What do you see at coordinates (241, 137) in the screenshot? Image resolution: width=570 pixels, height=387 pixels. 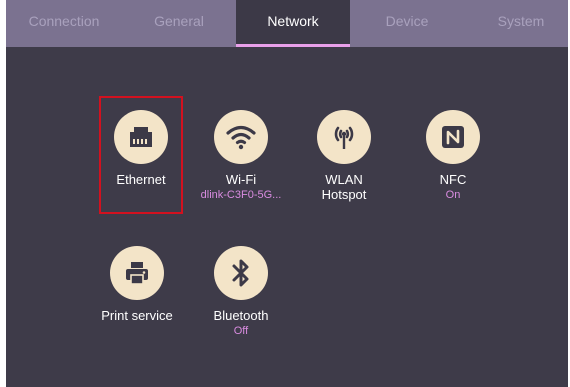 I see `wifi-icon` at bounding box center [241, 137].